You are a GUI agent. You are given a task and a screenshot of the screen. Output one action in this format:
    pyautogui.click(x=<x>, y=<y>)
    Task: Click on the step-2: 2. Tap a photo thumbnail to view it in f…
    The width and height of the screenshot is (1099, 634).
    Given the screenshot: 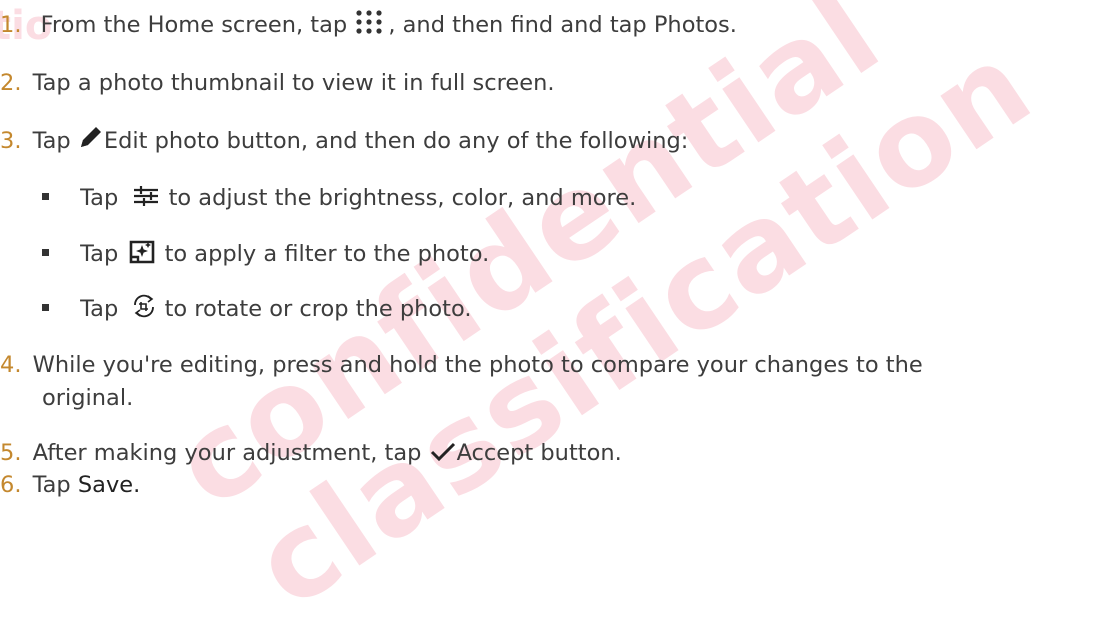 What is the action you would take?
    pyautogui.click(x=277, y=83)
    